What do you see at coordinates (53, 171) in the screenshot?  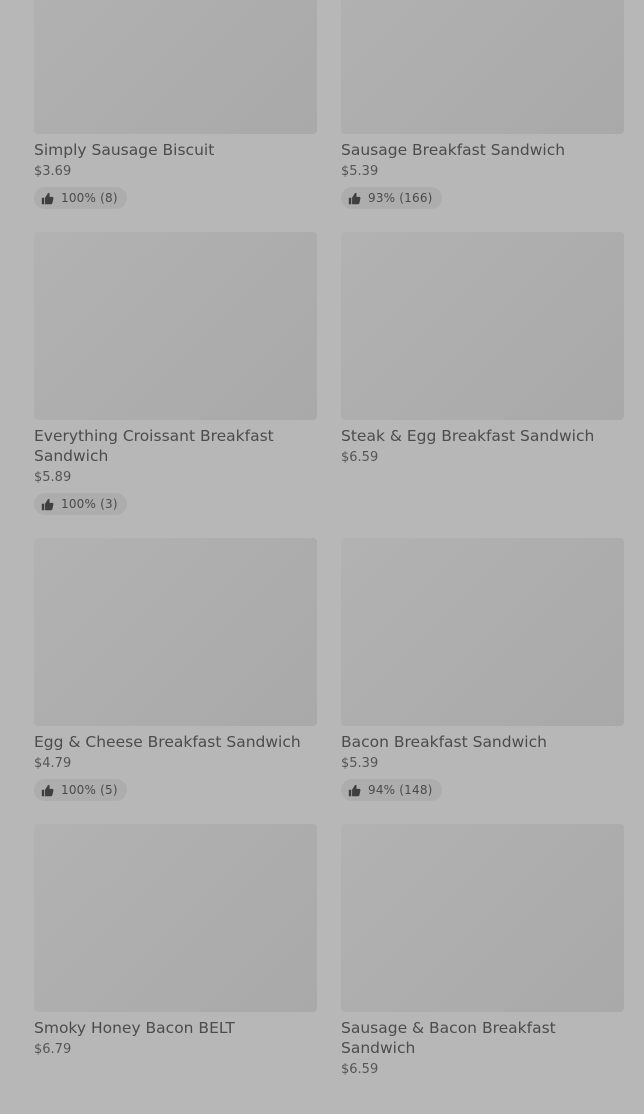 I see `menu-item-price: $3.69` at bounding box center [53, 171].